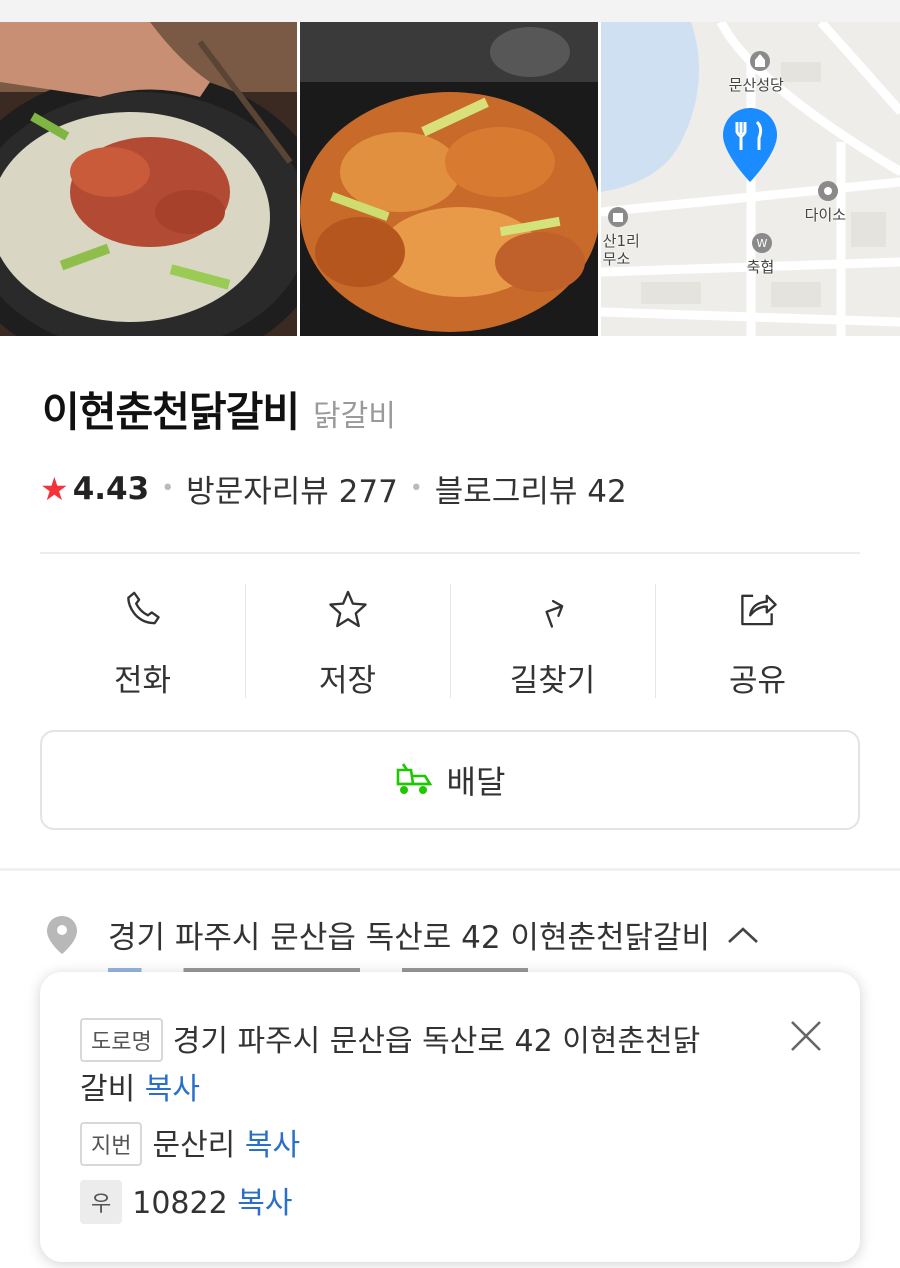 This screenshot has height=1268, width=900. Describe the element at coordinates (450, 553) in the screenshot. I see `divider` at that location.